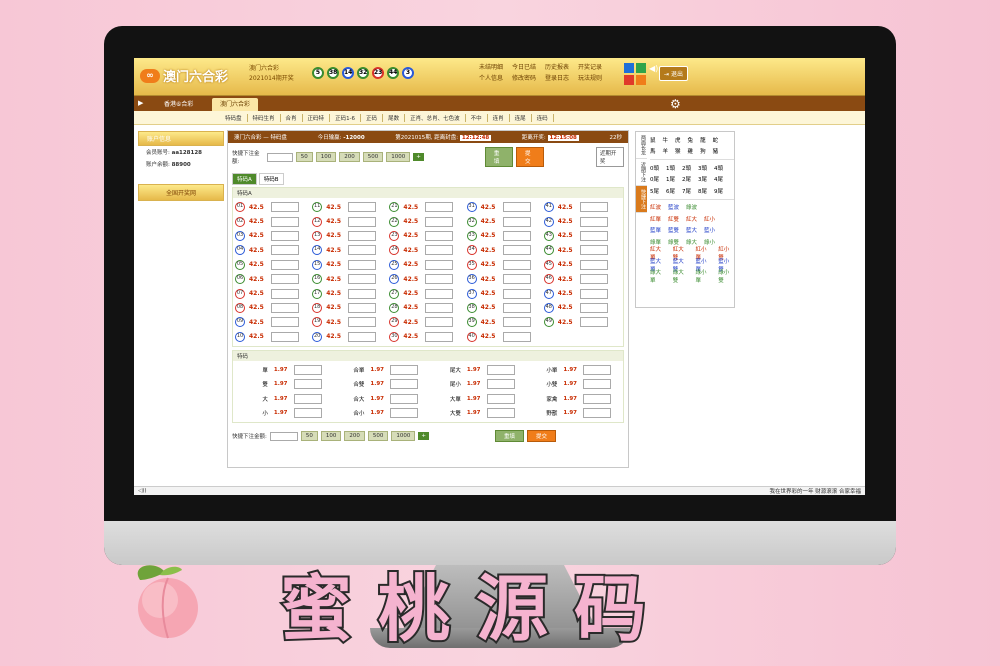 The height and width of the screenshot is (666, 1000). What do you see at coordinates (709, 230) in the screenshot?
I see `wave-option: 藍小` at bounding box center [709, 230].